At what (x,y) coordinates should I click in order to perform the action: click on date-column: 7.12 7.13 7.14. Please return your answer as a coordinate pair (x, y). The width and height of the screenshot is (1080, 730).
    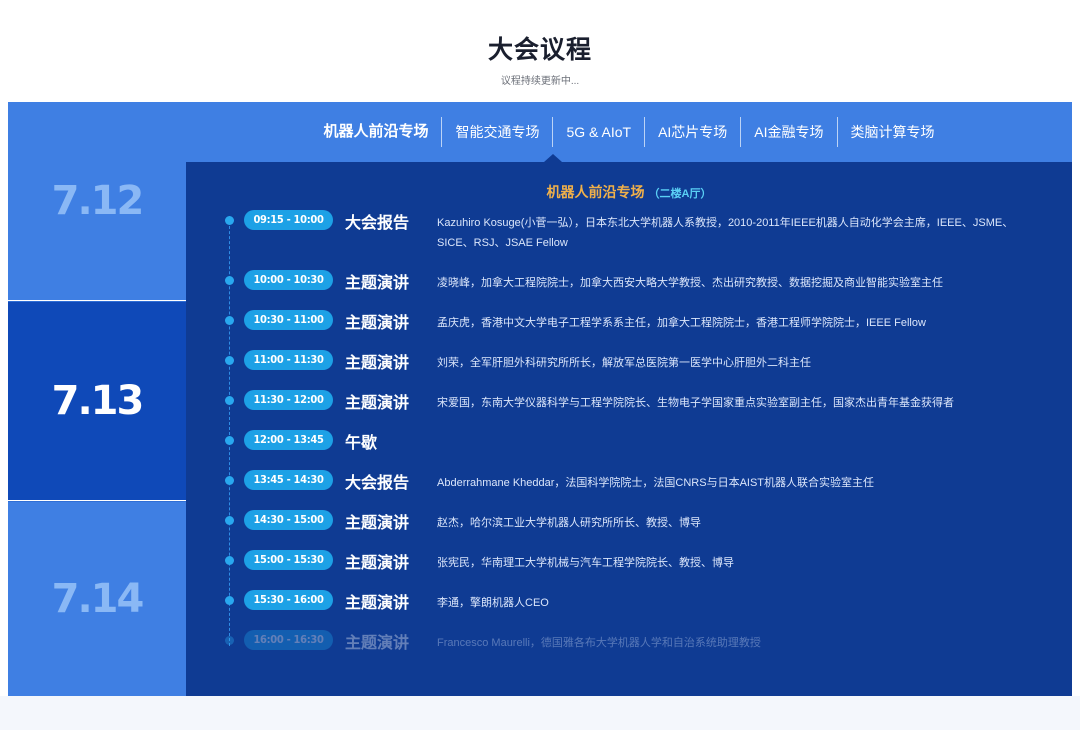
    Looking at the image, I should click on (97, 399).